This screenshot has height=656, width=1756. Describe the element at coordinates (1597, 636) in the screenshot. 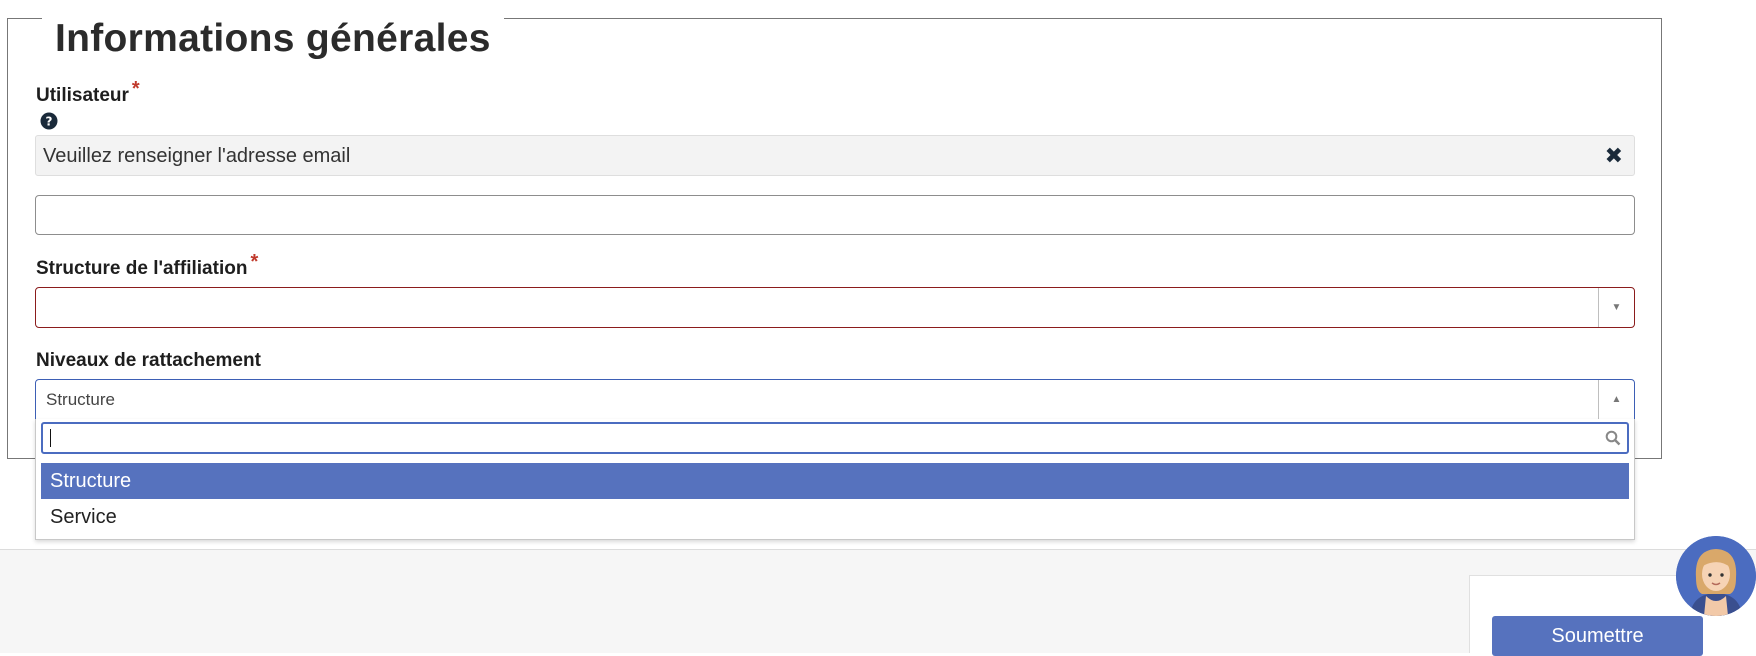

I see `submit-button: Soumettre` at that location.